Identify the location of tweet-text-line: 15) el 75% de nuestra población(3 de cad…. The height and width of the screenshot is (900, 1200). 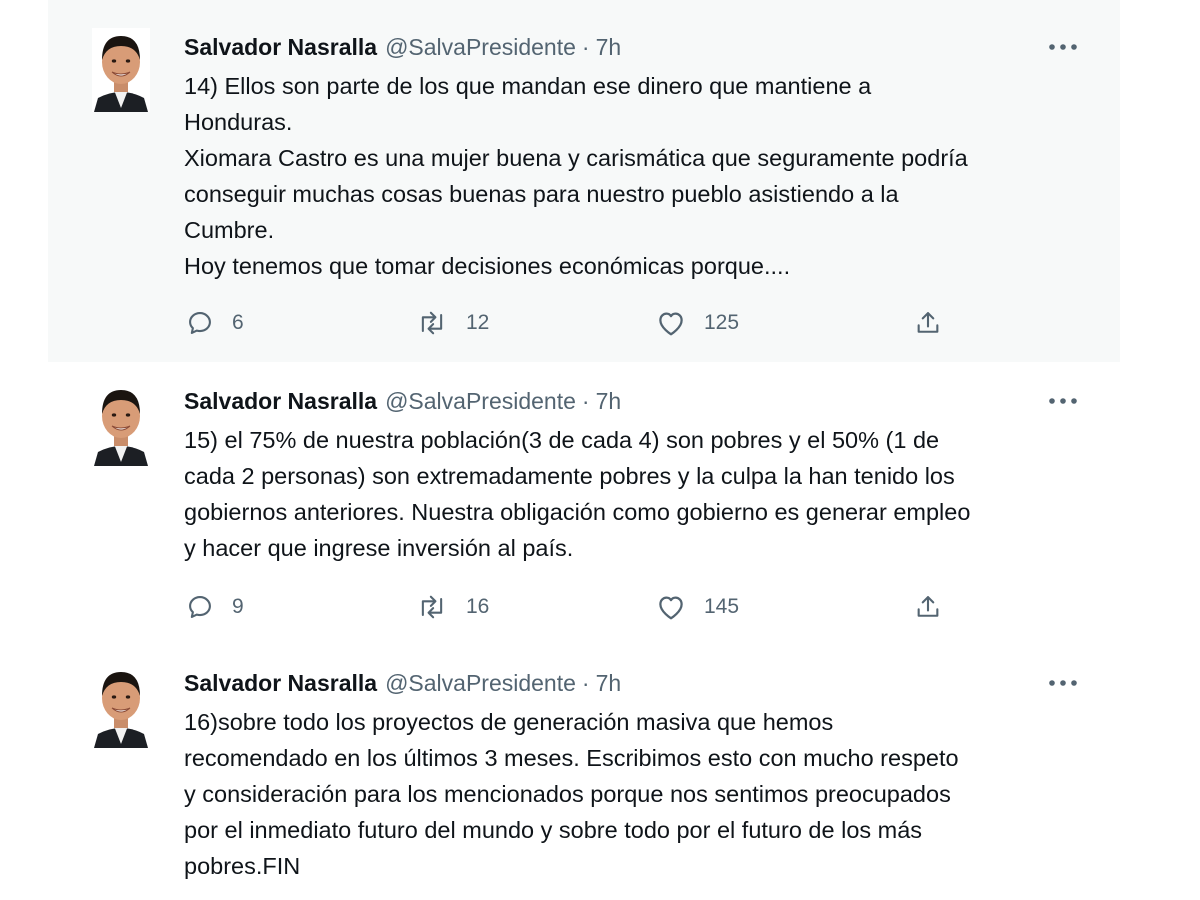
(562, 440).